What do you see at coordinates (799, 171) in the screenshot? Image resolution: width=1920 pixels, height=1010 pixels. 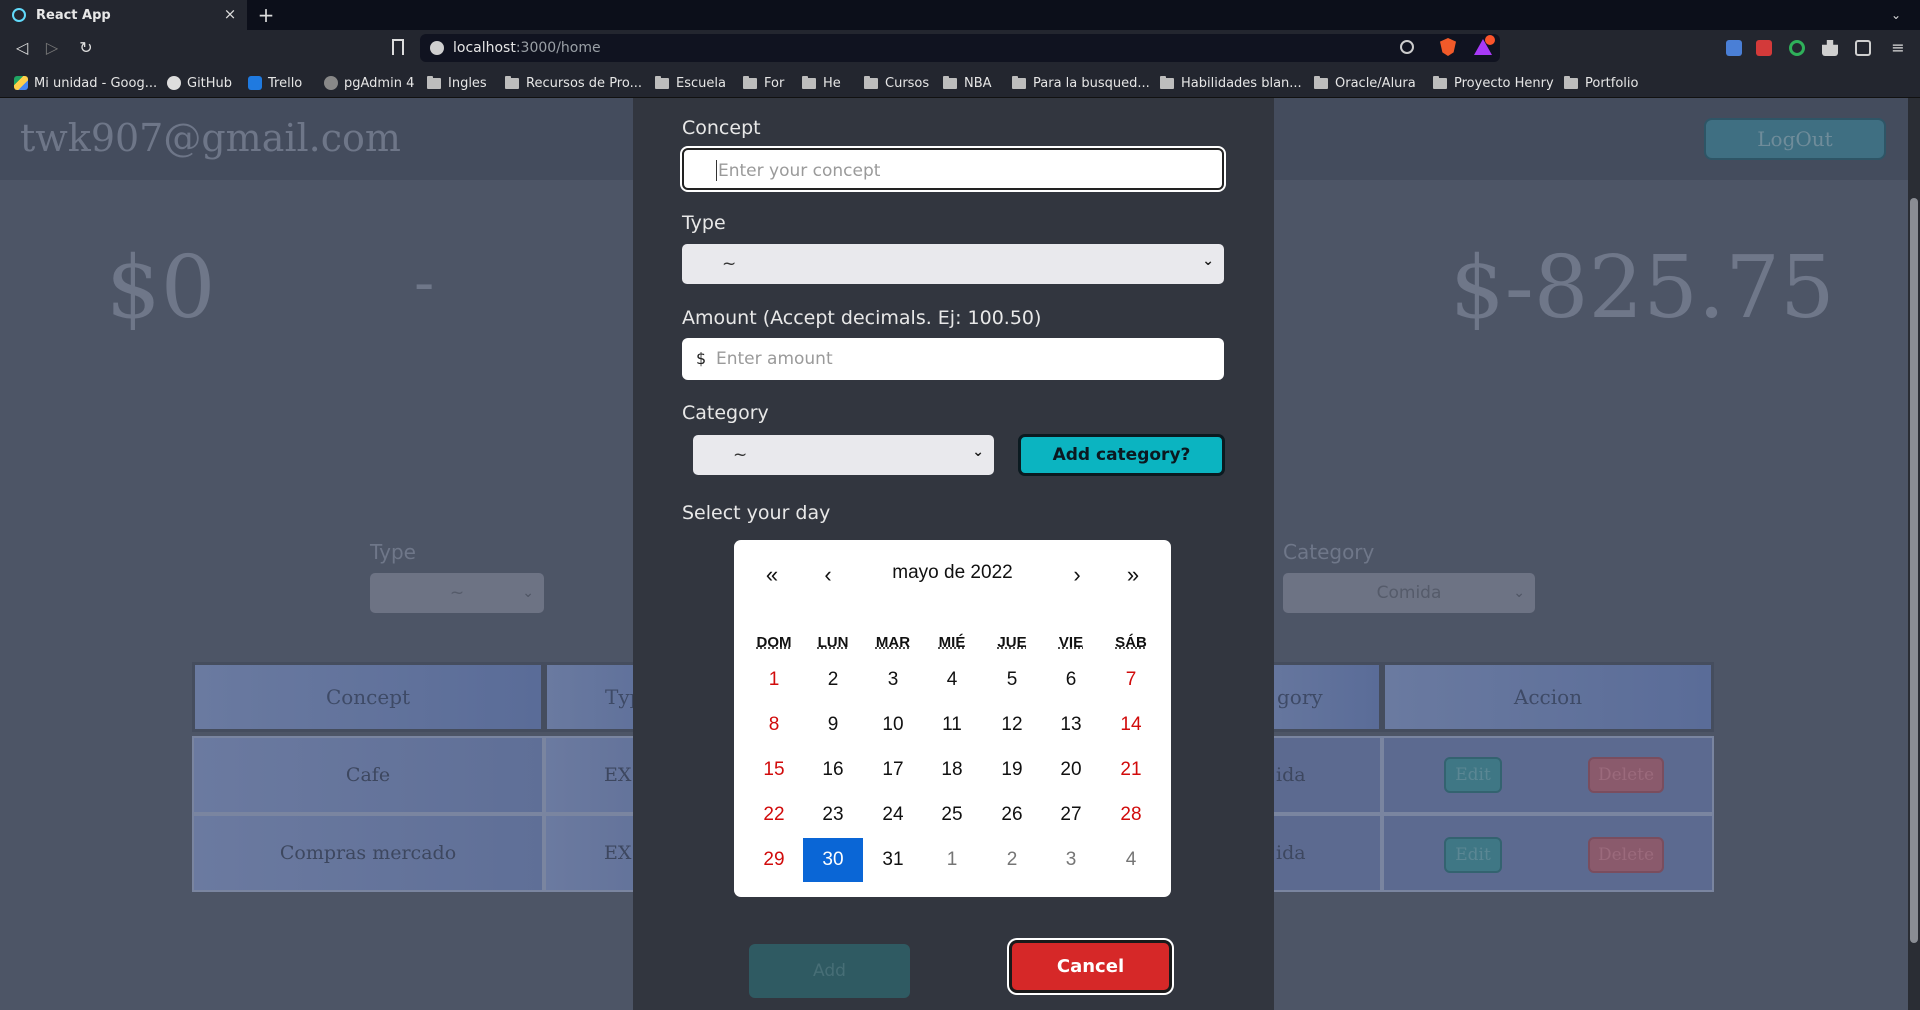 I see `concept-placeholder: Enter your concept` at bounding box center [799, 171].